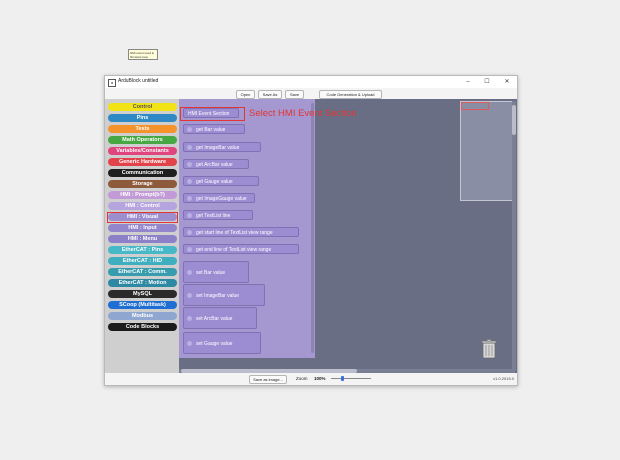  What do you see at coordinates (351, 378) in the screenshot?
I see `zoom-slider-track` at bounding box center [351, 378].